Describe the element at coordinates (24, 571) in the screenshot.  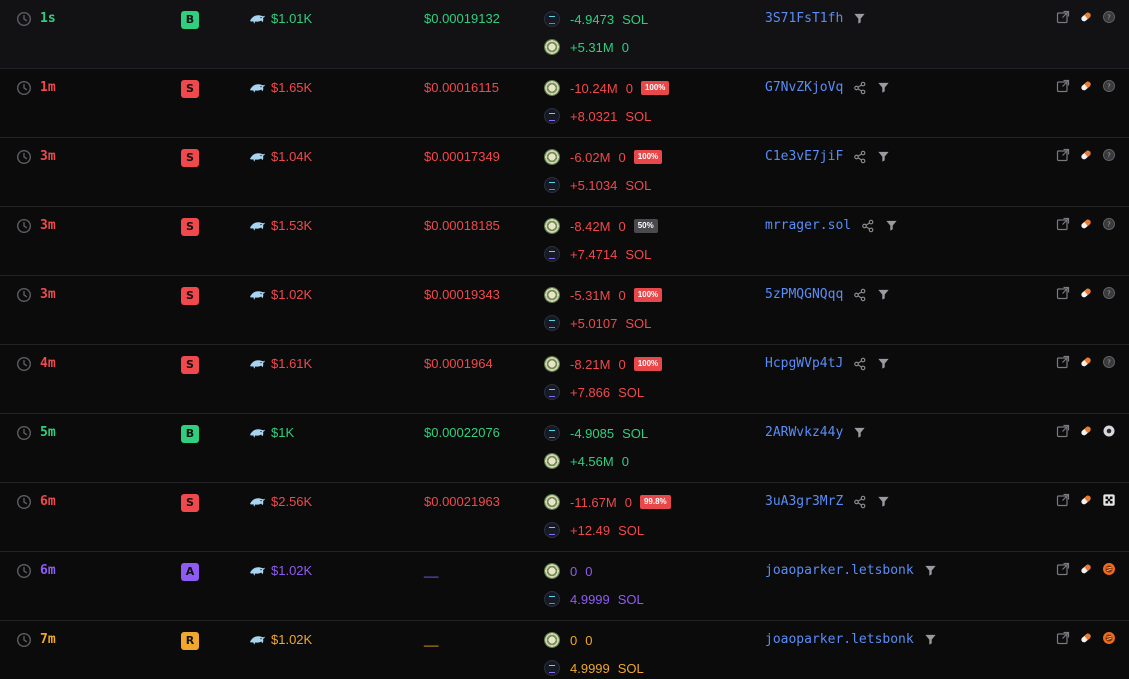
I see `clock-icon` at that location.